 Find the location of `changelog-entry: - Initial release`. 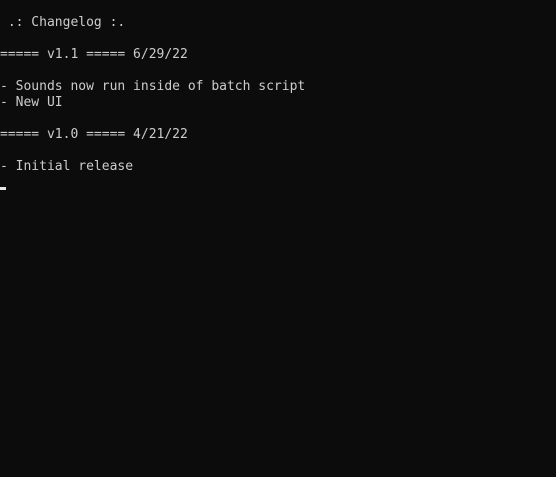

changelog-entry: - Initial release is located at coordinates (67, 166).